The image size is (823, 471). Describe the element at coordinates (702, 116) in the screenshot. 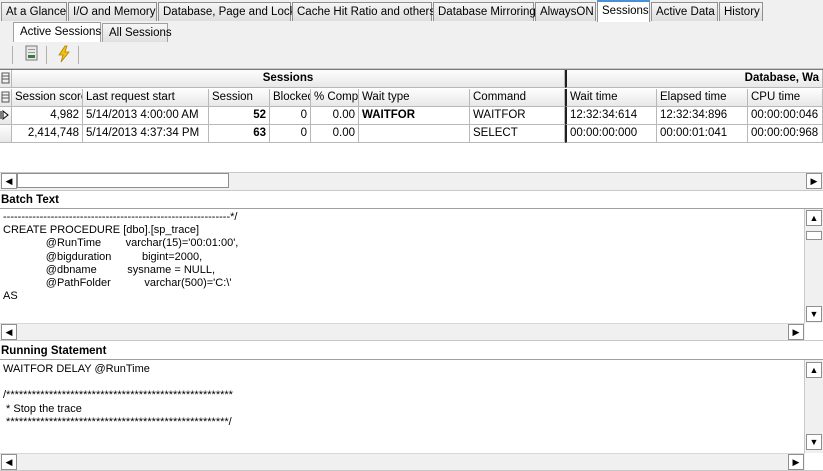

I see `table-cell: 12:32:34:896` at that location.